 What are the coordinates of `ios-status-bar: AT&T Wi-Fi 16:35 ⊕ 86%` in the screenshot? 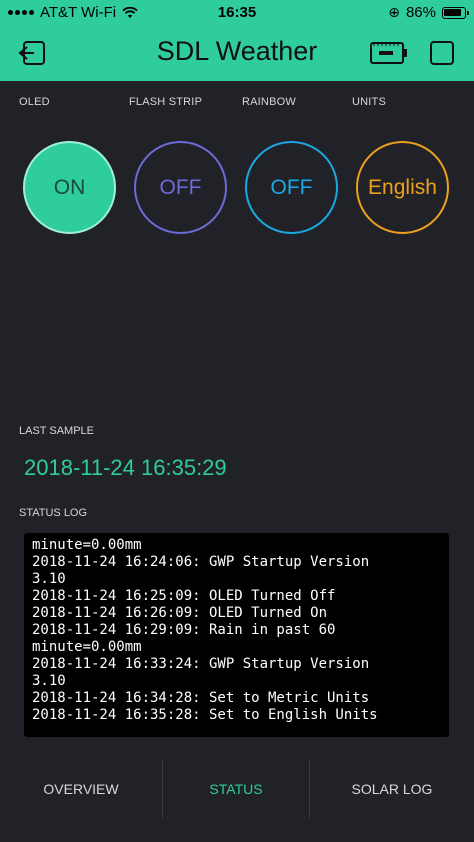 It's located at (237, 13).